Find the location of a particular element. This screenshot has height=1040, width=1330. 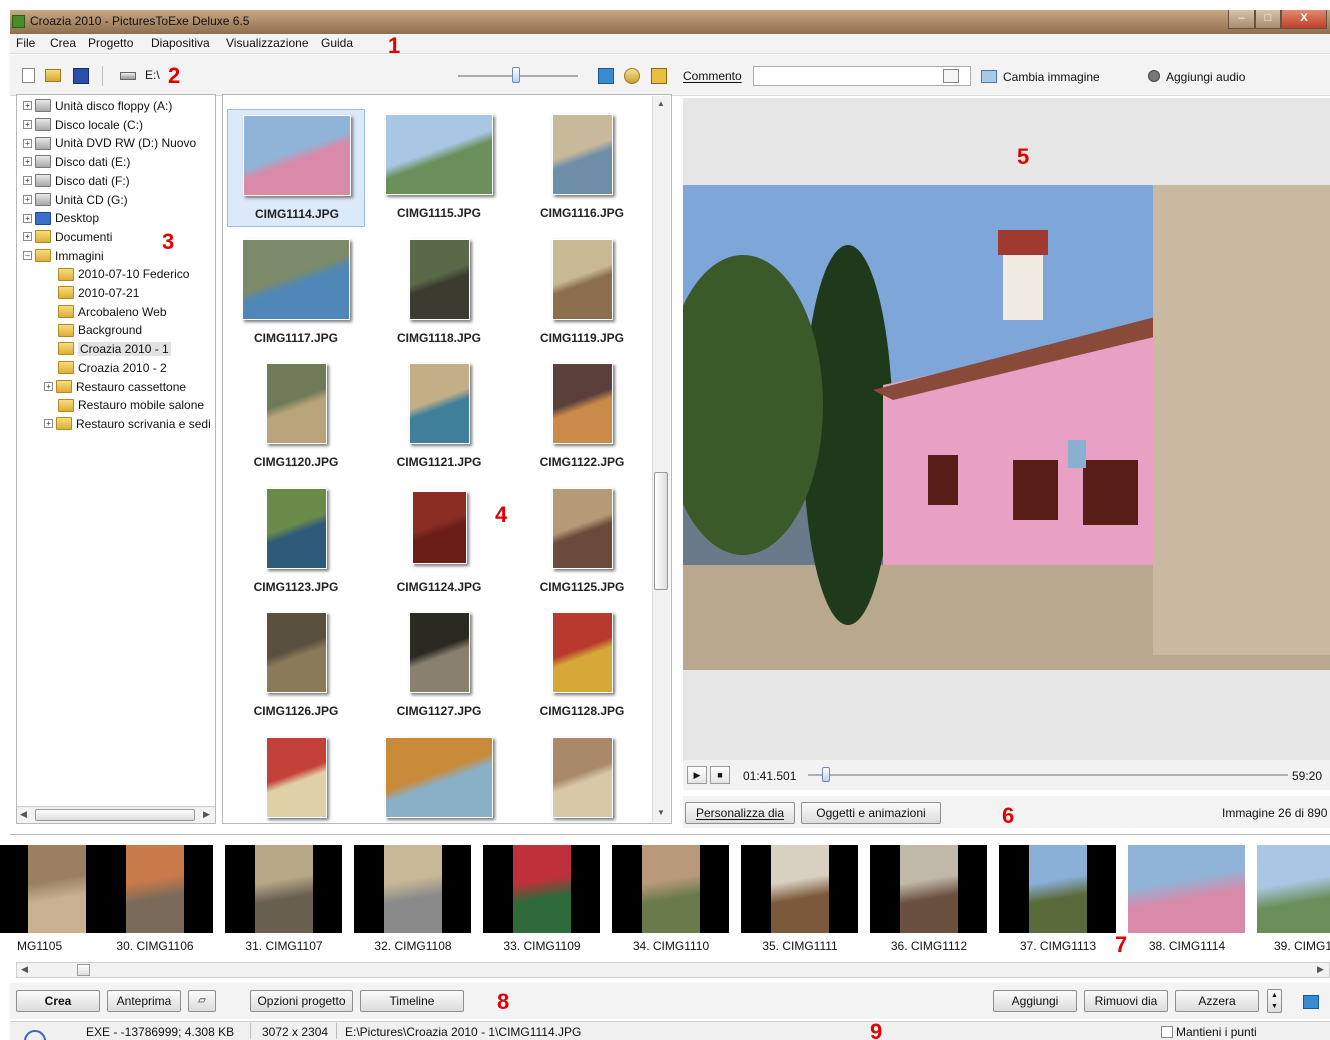

play-button: ▶ is located at coordinates (697, 775).